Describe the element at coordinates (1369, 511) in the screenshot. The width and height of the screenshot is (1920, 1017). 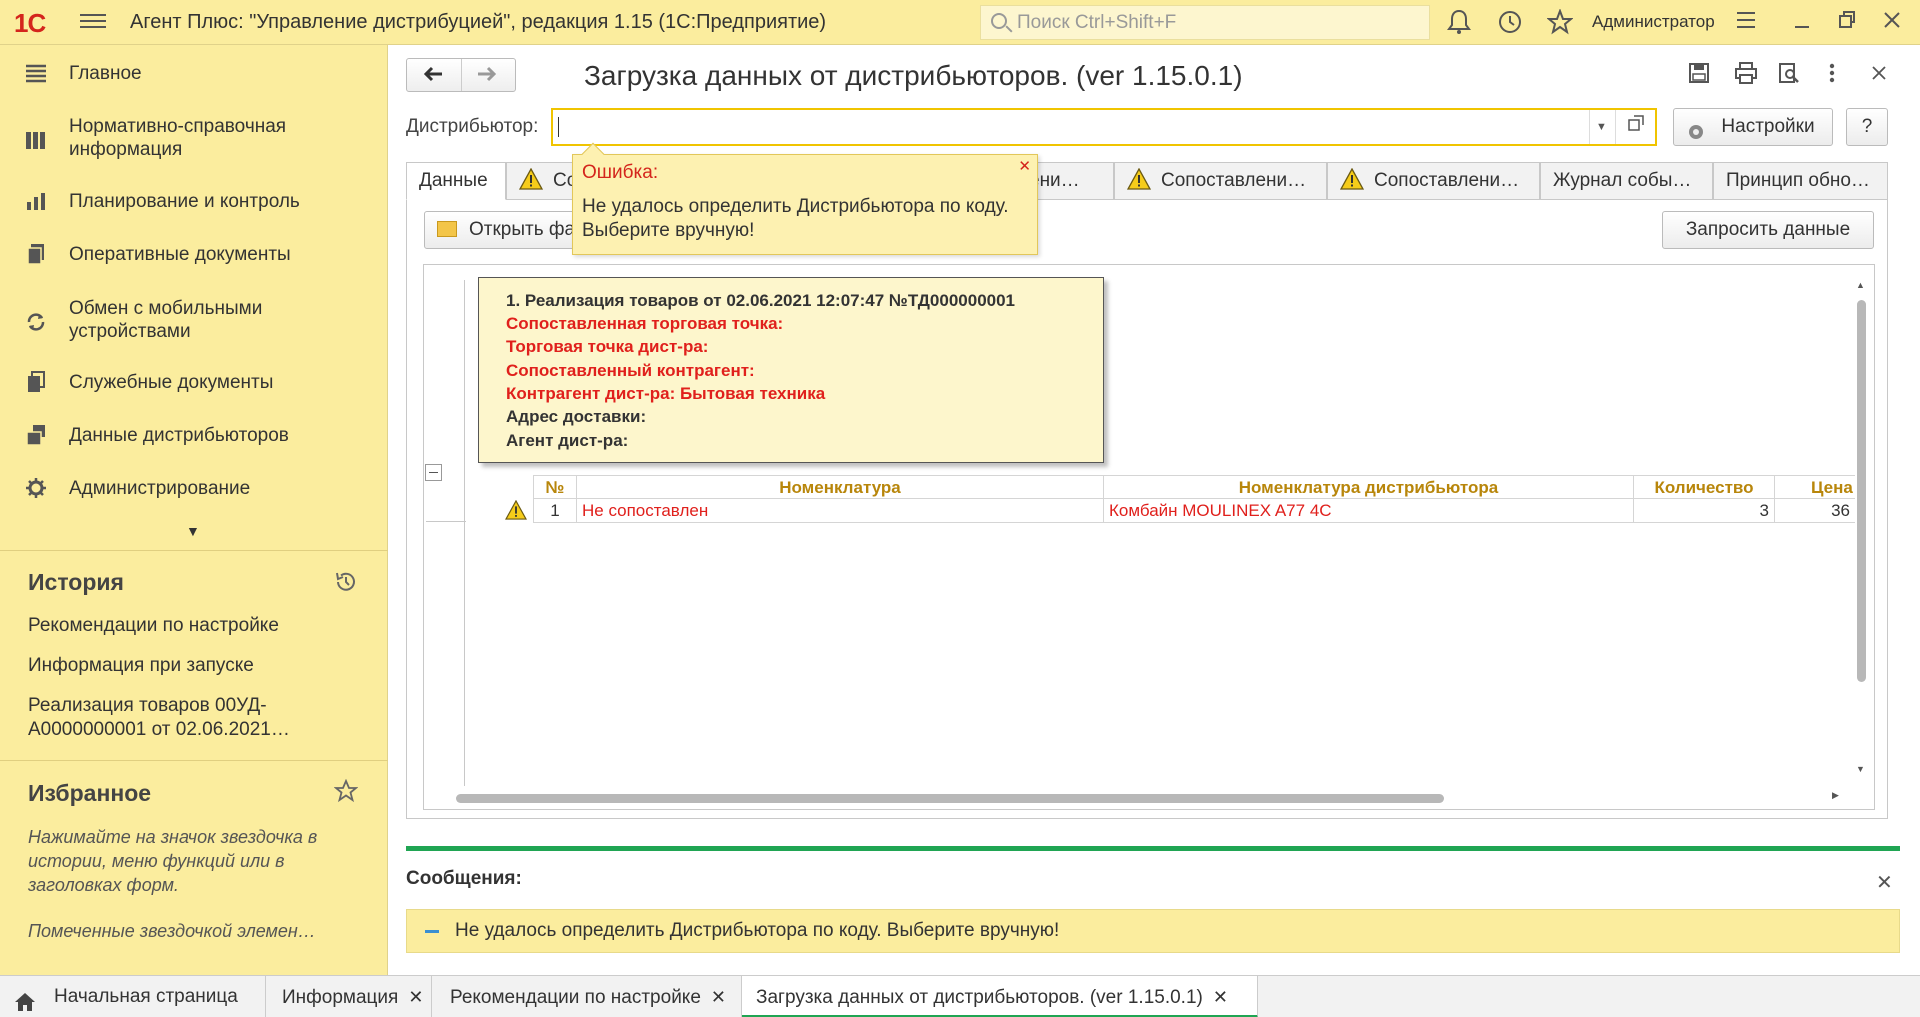
I see `cell-dist-nomenclature: Комбайн MOULINEX A77 4C` at that location.